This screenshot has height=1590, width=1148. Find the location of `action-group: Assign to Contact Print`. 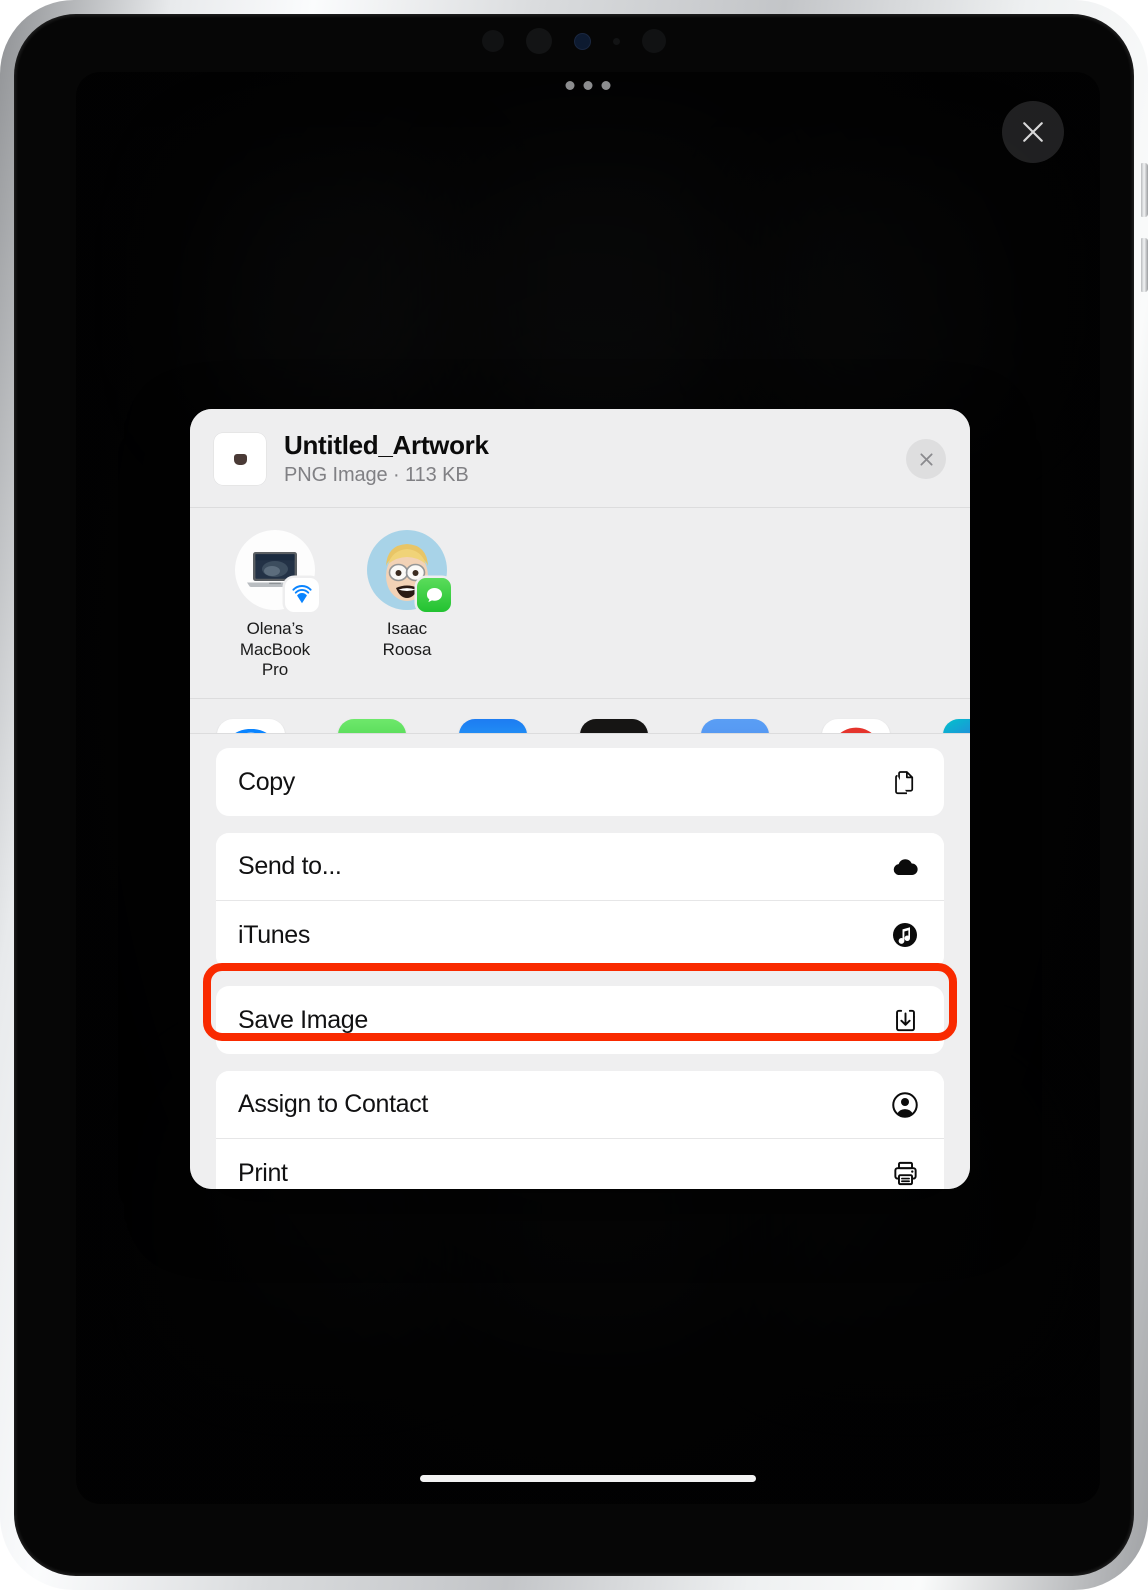

action-group: Assign to Contact Print is located at coordinates (580, 1130).